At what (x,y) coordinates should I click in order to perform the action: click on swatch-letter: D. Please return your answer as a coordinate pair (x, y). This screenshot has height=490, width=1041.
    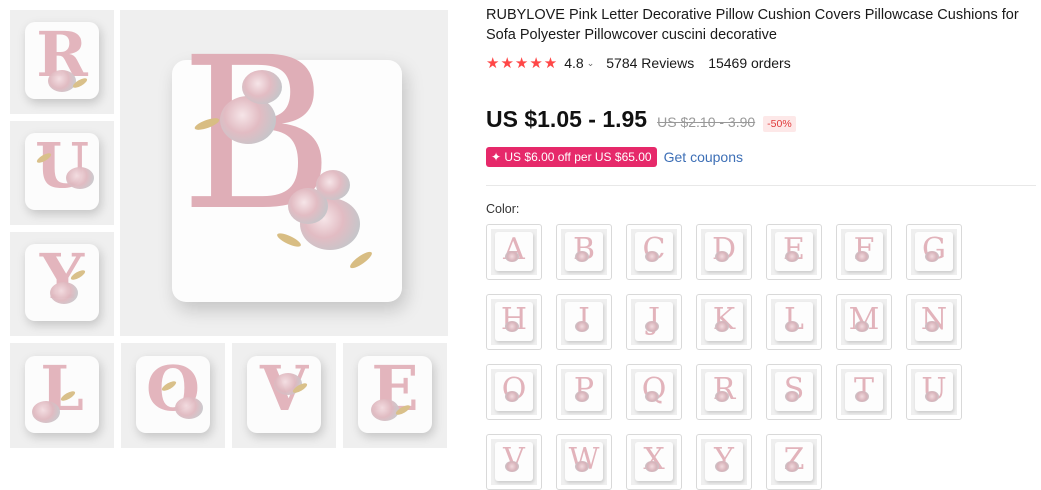
    Looking at the image, I should click on (724, 249).